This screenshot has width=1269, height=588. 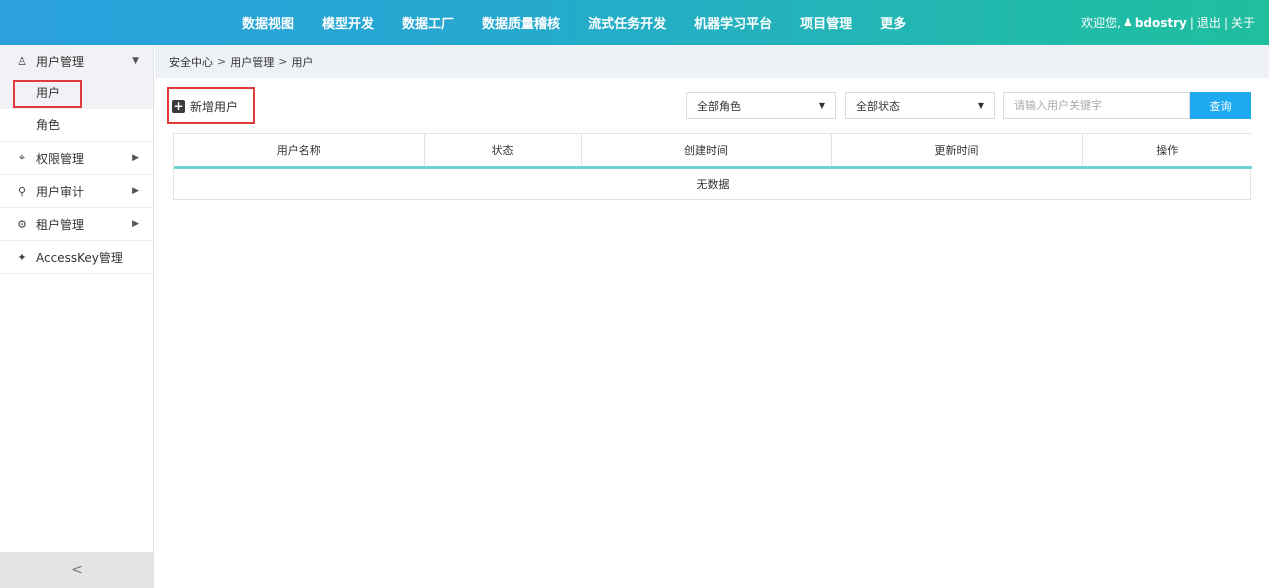 What do you see at coordinates (503, 151) in the screenshot?
I see `column-header-status: 状态` at bounding box center [503, 151].